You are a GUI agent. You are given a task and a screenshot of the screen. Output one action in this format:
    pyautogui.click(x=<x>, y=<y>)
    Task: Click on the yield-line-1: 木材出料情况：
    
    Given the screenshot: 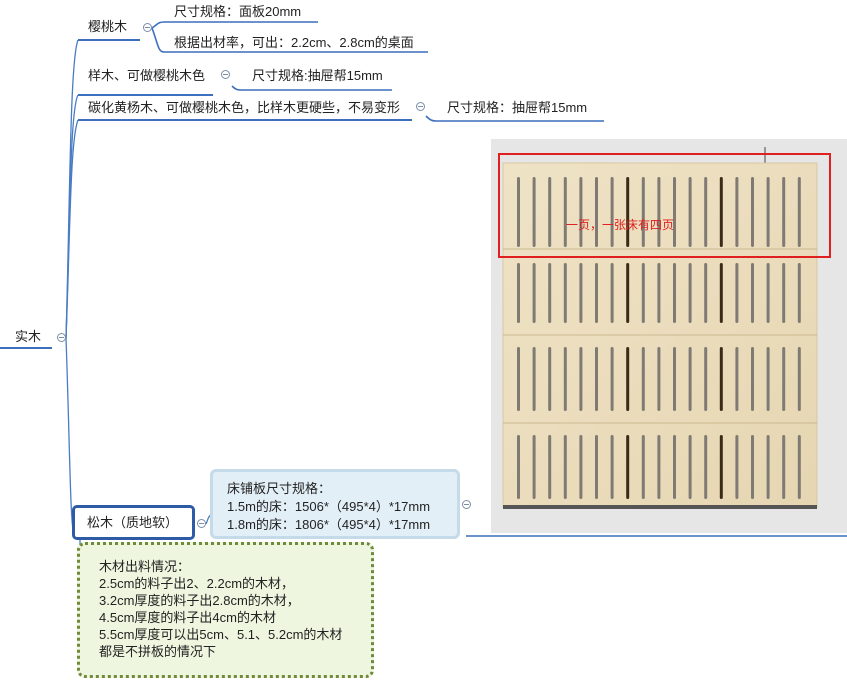 What is the action you would take?
    pyautogui.click(x=145, y=566)
    